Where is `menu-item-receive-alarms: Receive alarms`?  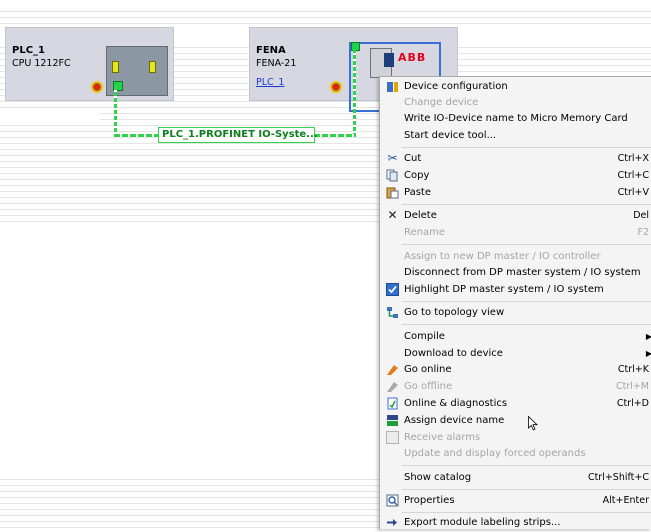 menu-item-receive-alarms: Receive alarms is located at coordinates (515, 437).